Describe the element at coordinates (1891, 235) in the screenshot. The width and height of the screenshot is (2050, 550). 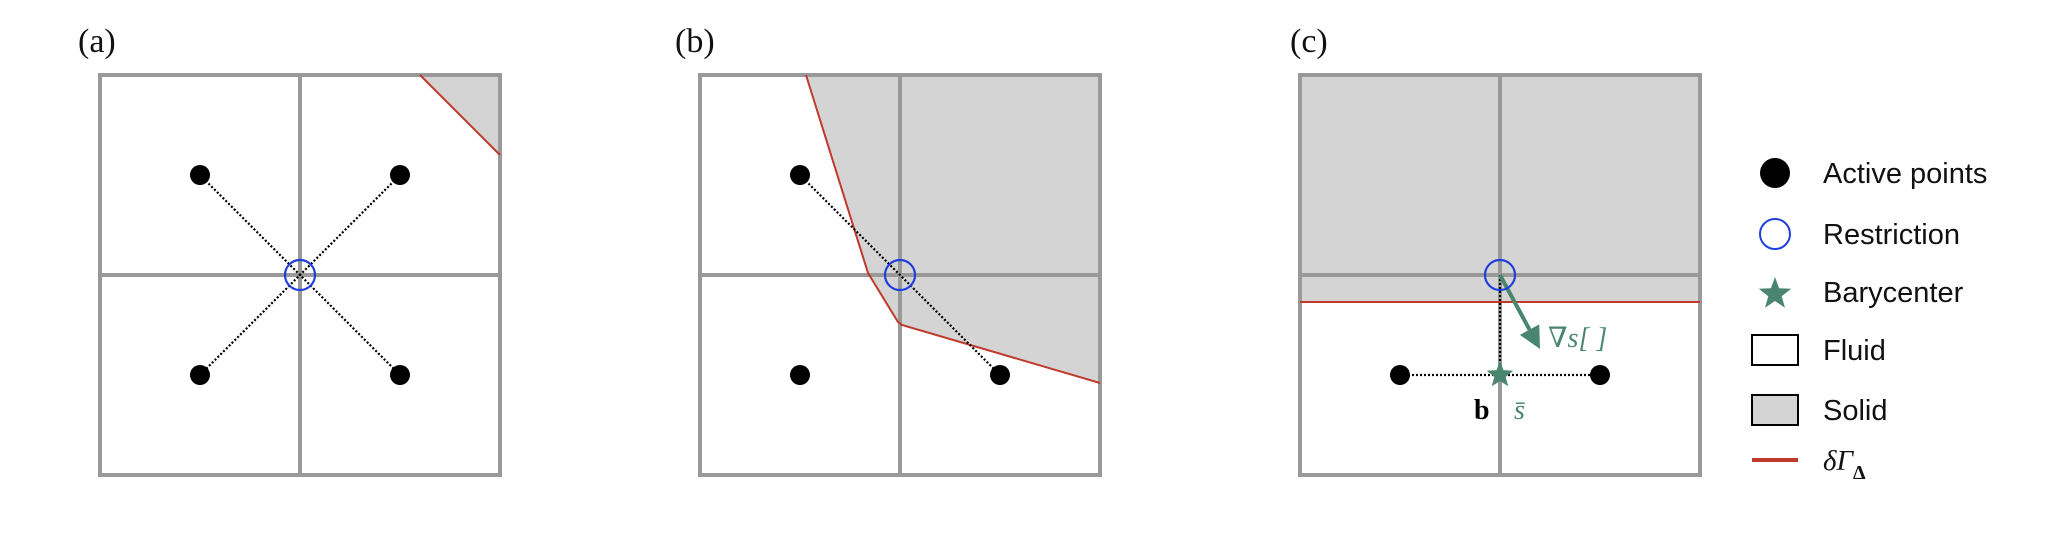
I see `legend-label: Restriction` at that location.